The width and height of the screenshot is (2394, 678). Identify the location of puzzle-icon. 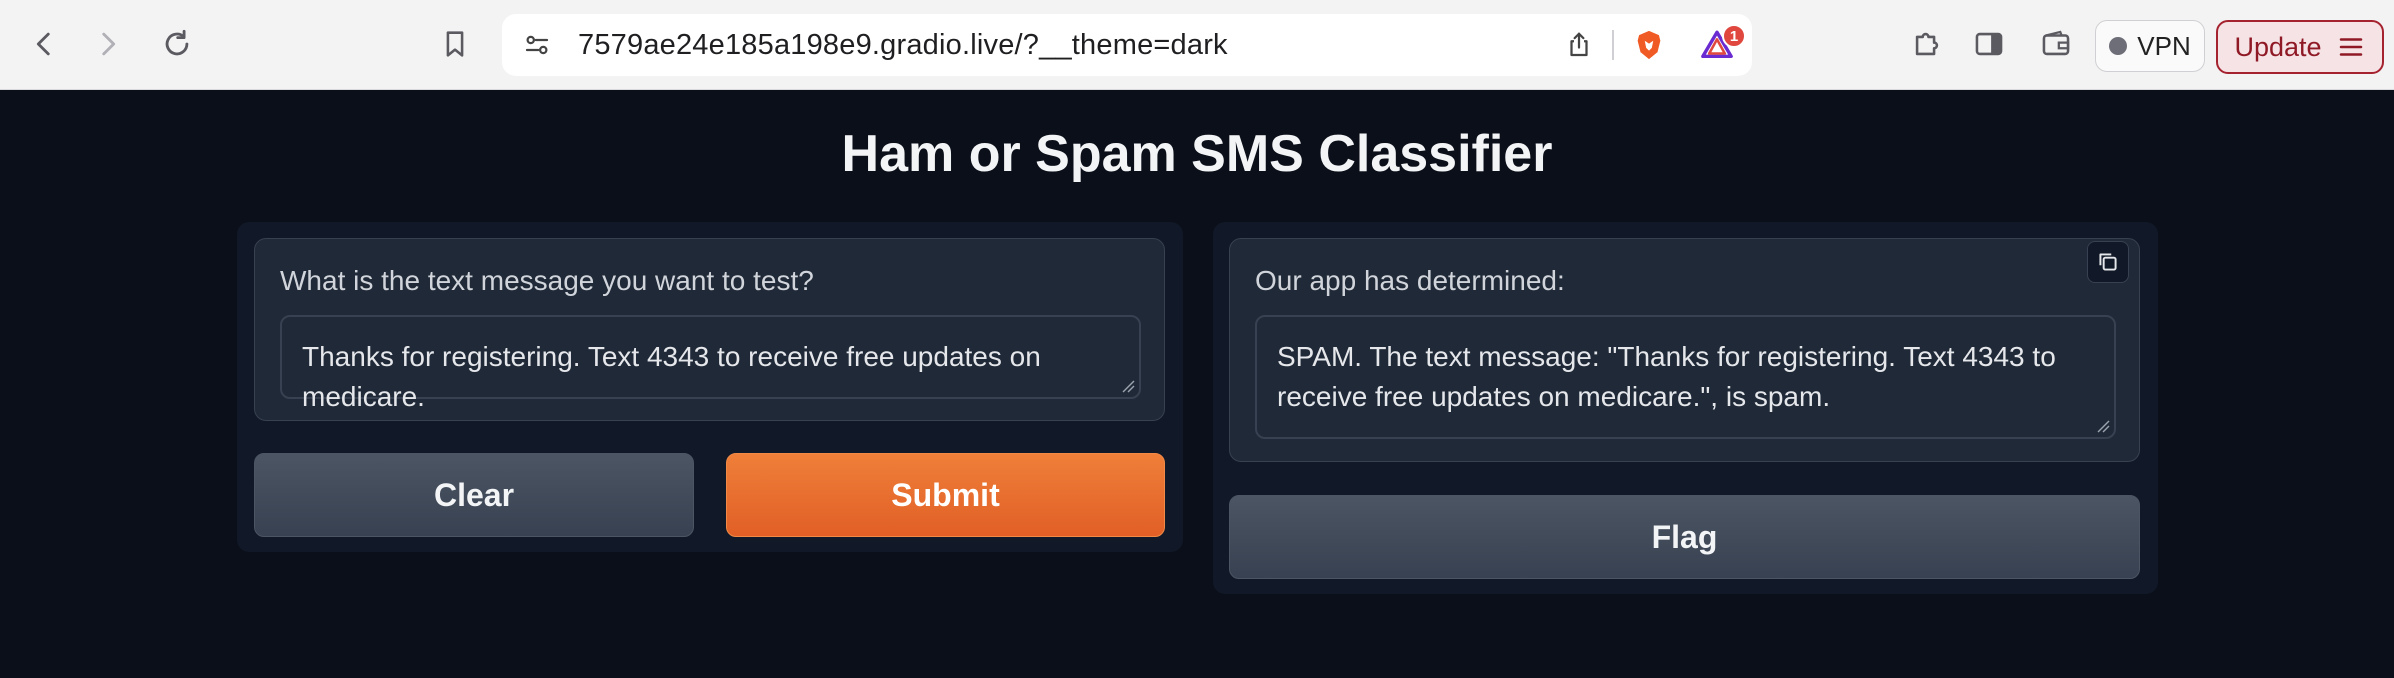
(1927, 44).